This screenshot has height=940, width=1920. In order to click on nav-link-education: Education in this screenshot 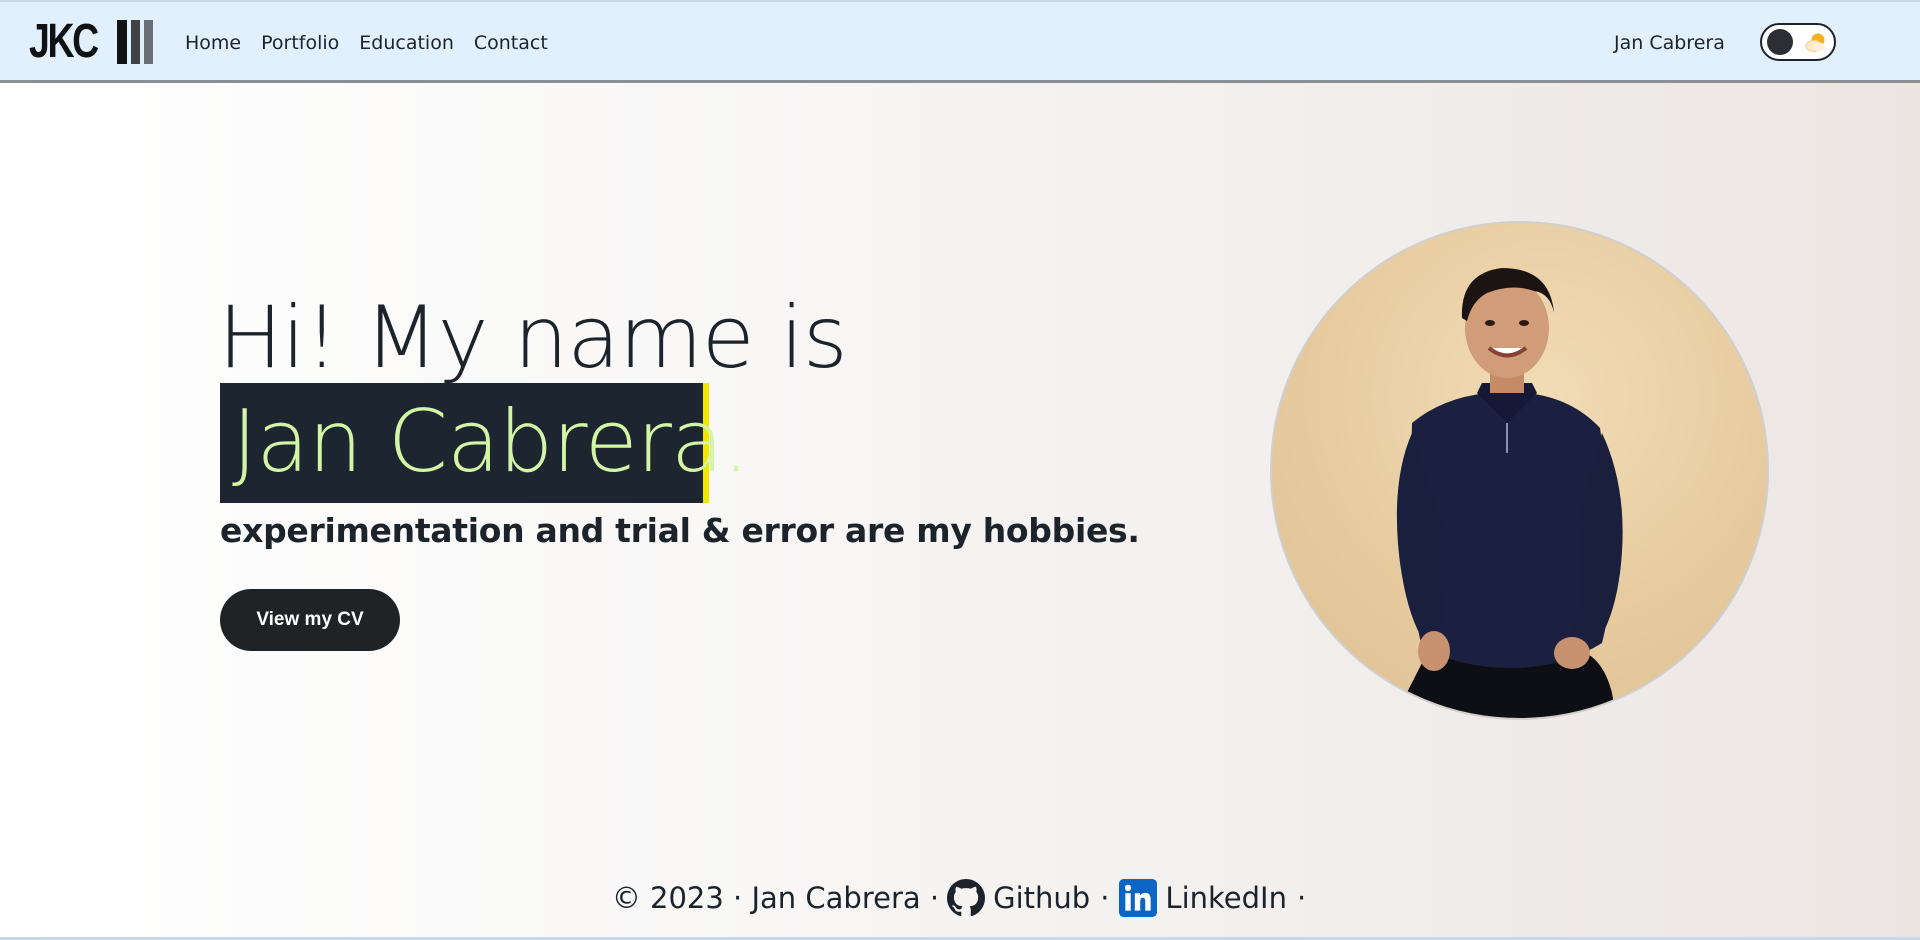, I will do `click(406, 43)`.